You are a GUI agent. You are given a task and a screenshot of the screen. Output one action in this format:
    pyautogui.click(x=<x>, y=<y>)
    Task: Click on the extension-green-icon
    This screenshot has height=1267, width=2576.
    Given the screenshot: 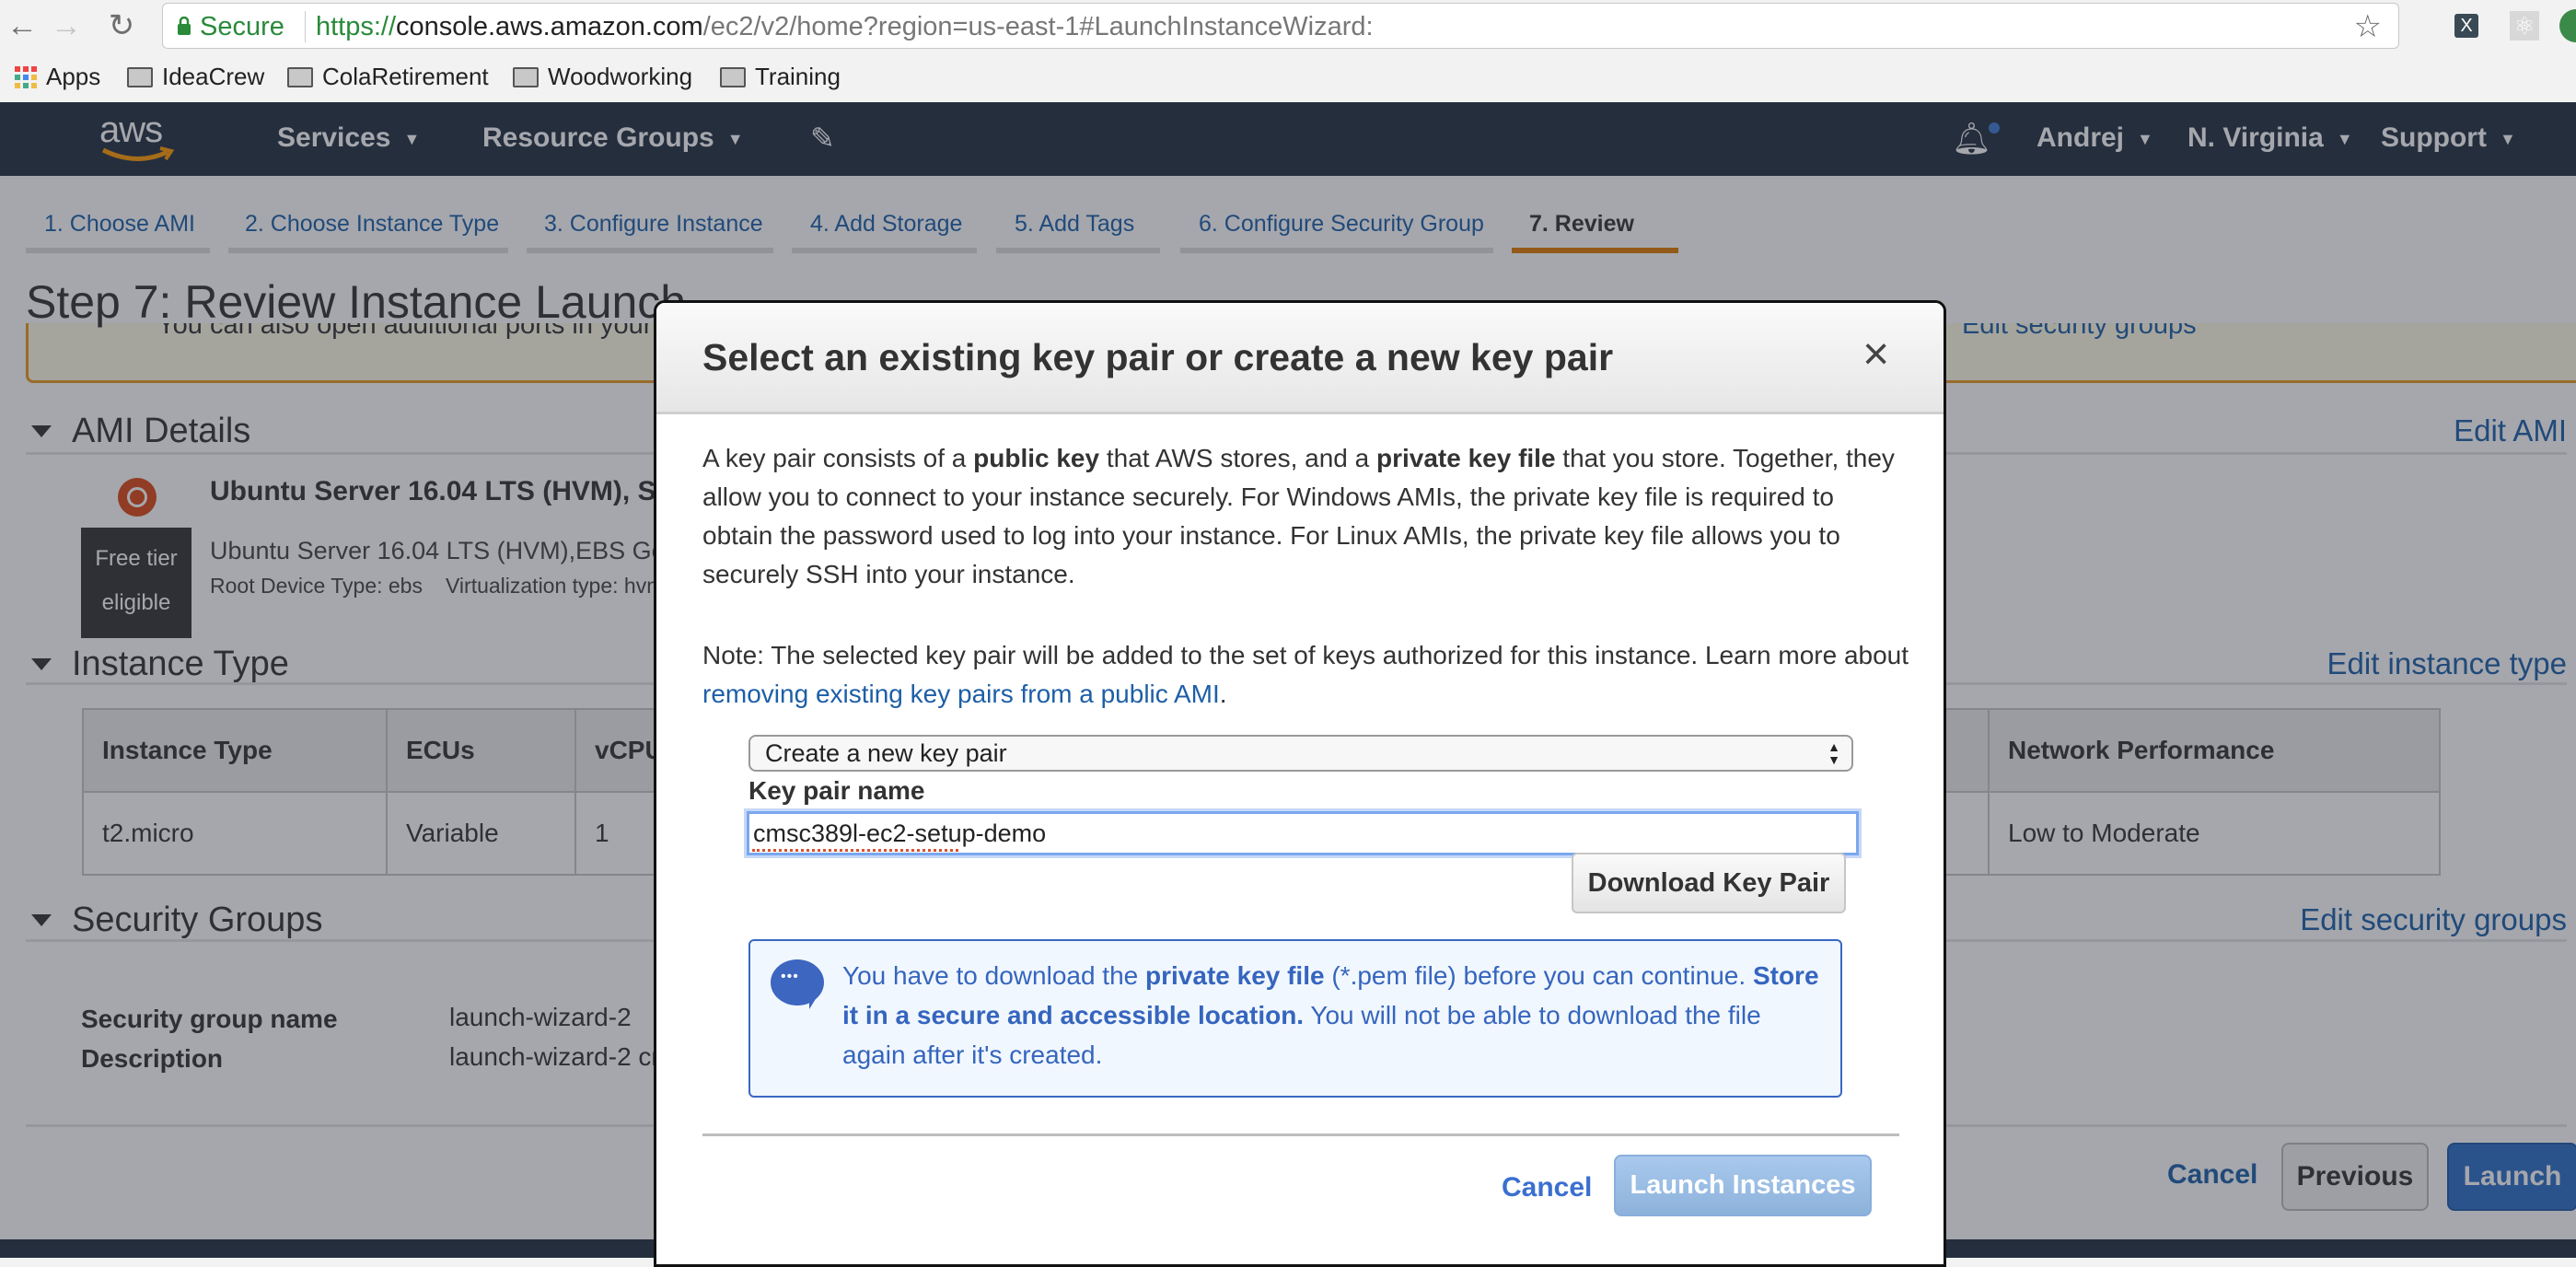 What is the action you would take?
    pyautogui.click(x=2567, y=25)
    